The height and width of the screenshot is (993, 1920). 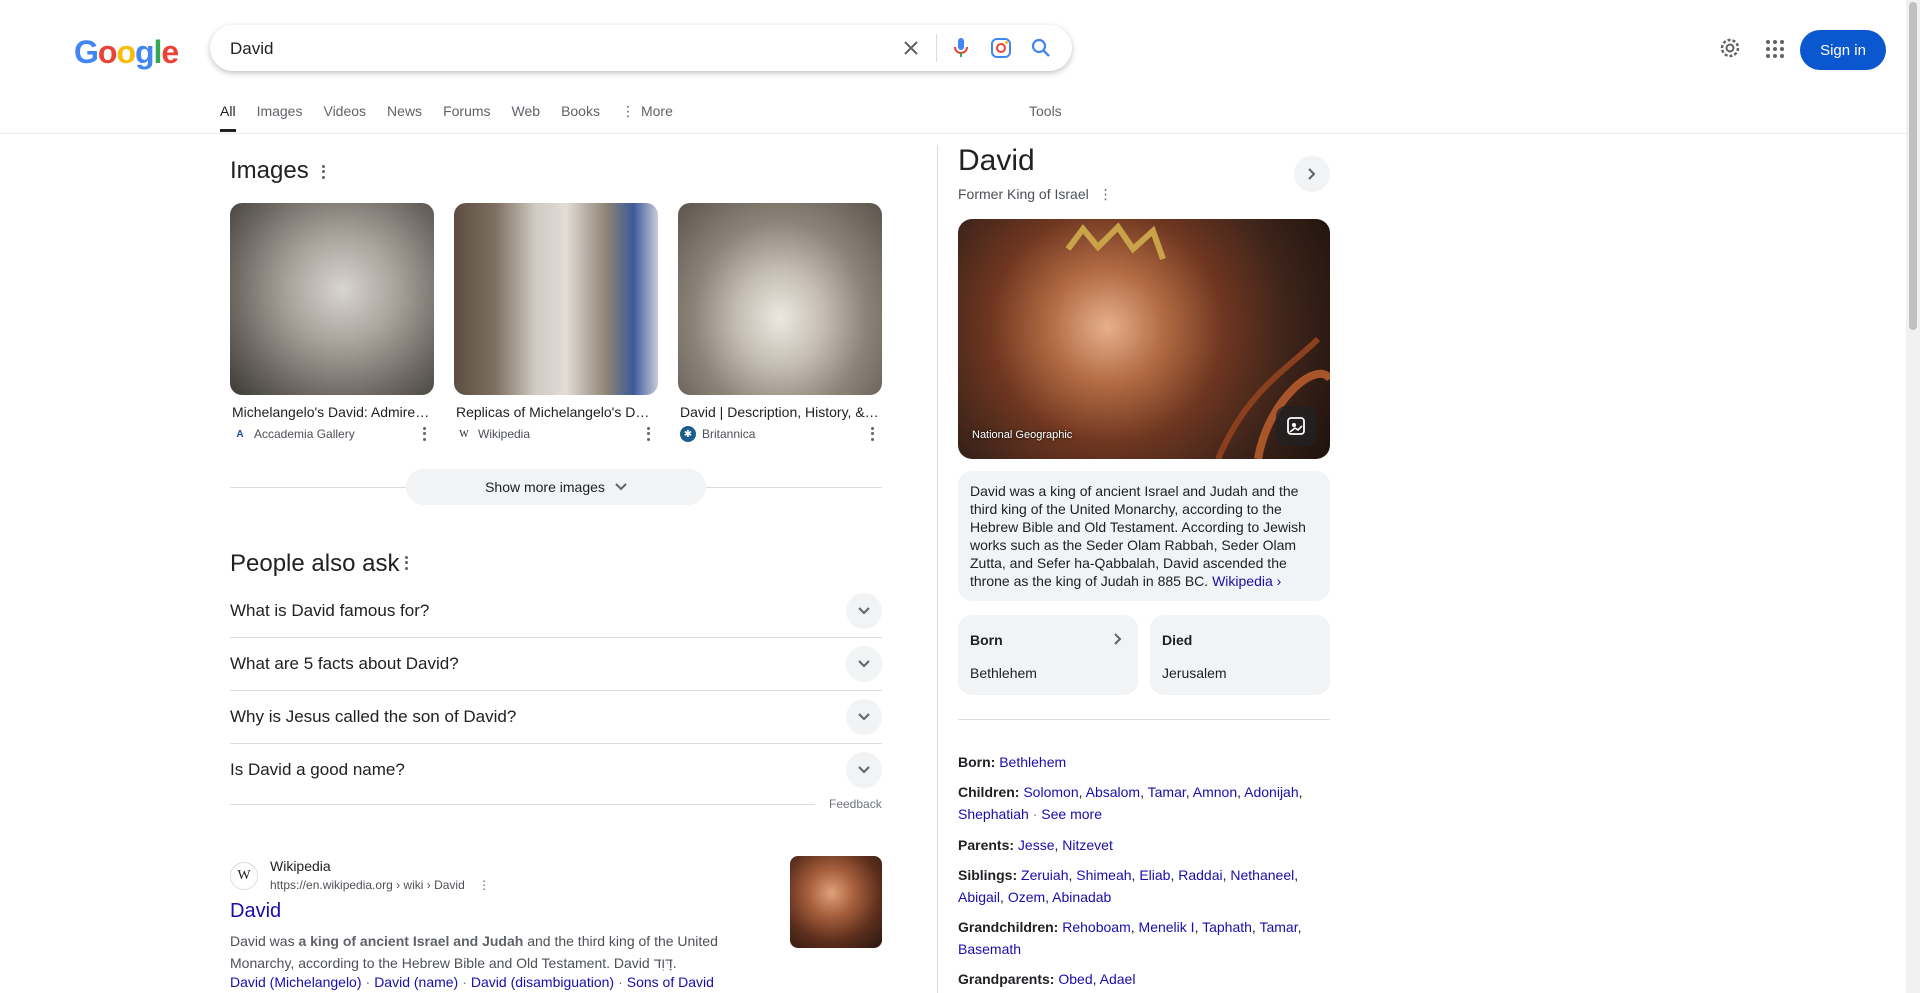 I want to click on kp-fact-link: Rehoboam, so click(x=1096, y=927).